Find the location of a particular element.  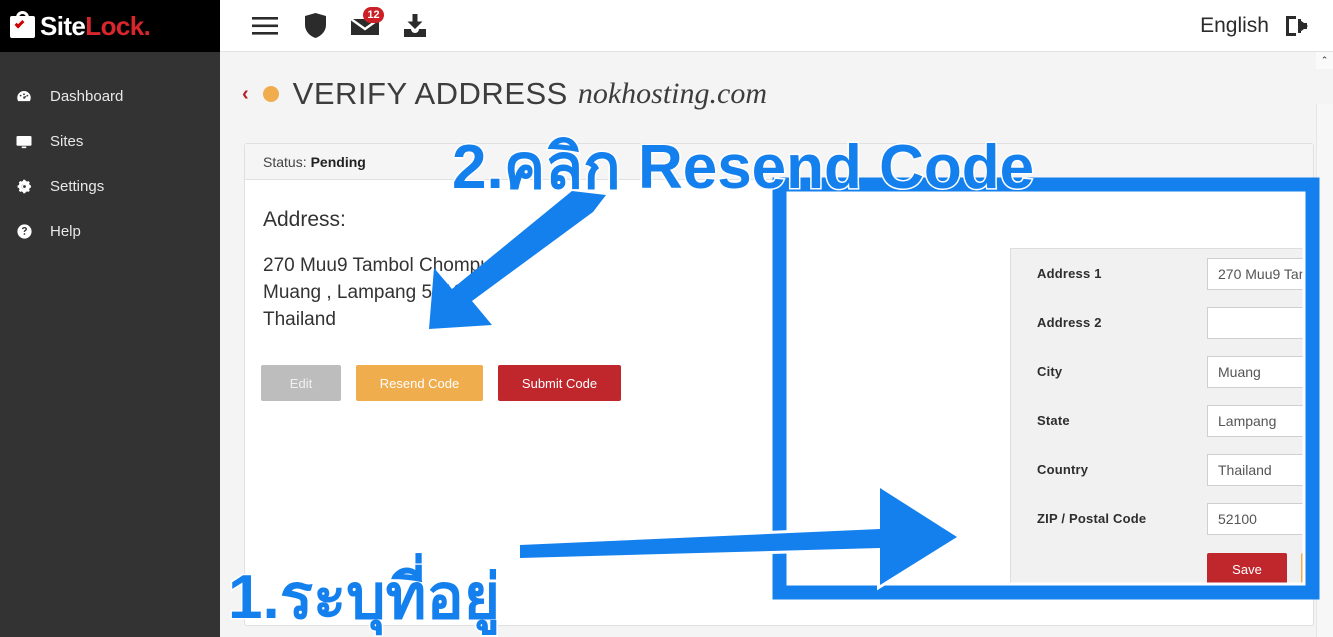

status-value: Pending is located at coordinates (338, 161).